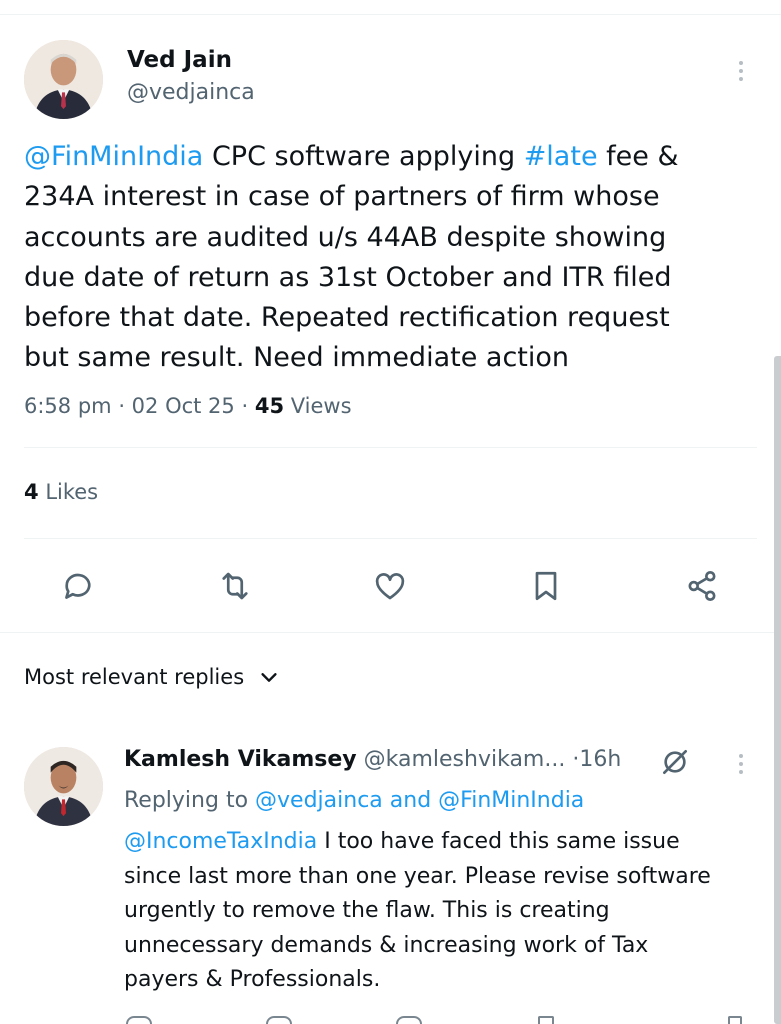 The height and width of the screenshot is (1024, 781). Describe the element at coordinates (675, 762) in the screenshot. I see `grok-icon` at that location.